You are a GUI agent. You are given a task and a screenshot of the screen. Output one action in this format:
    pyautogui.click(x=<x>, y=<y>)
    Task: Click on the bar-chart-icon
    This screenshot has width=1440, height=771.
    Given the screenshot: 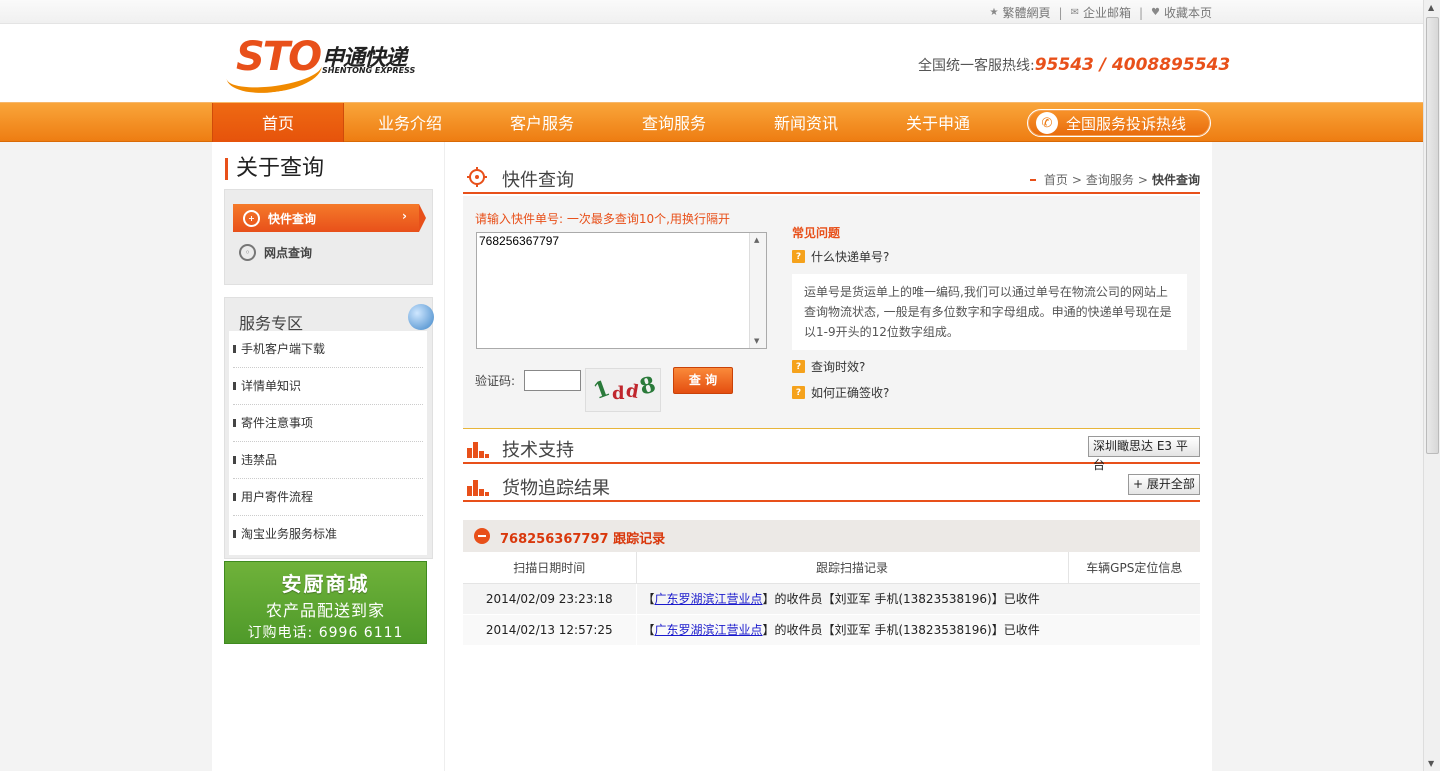 What is the action you would take?
    pyautogui.click(x=478, y=487)
    